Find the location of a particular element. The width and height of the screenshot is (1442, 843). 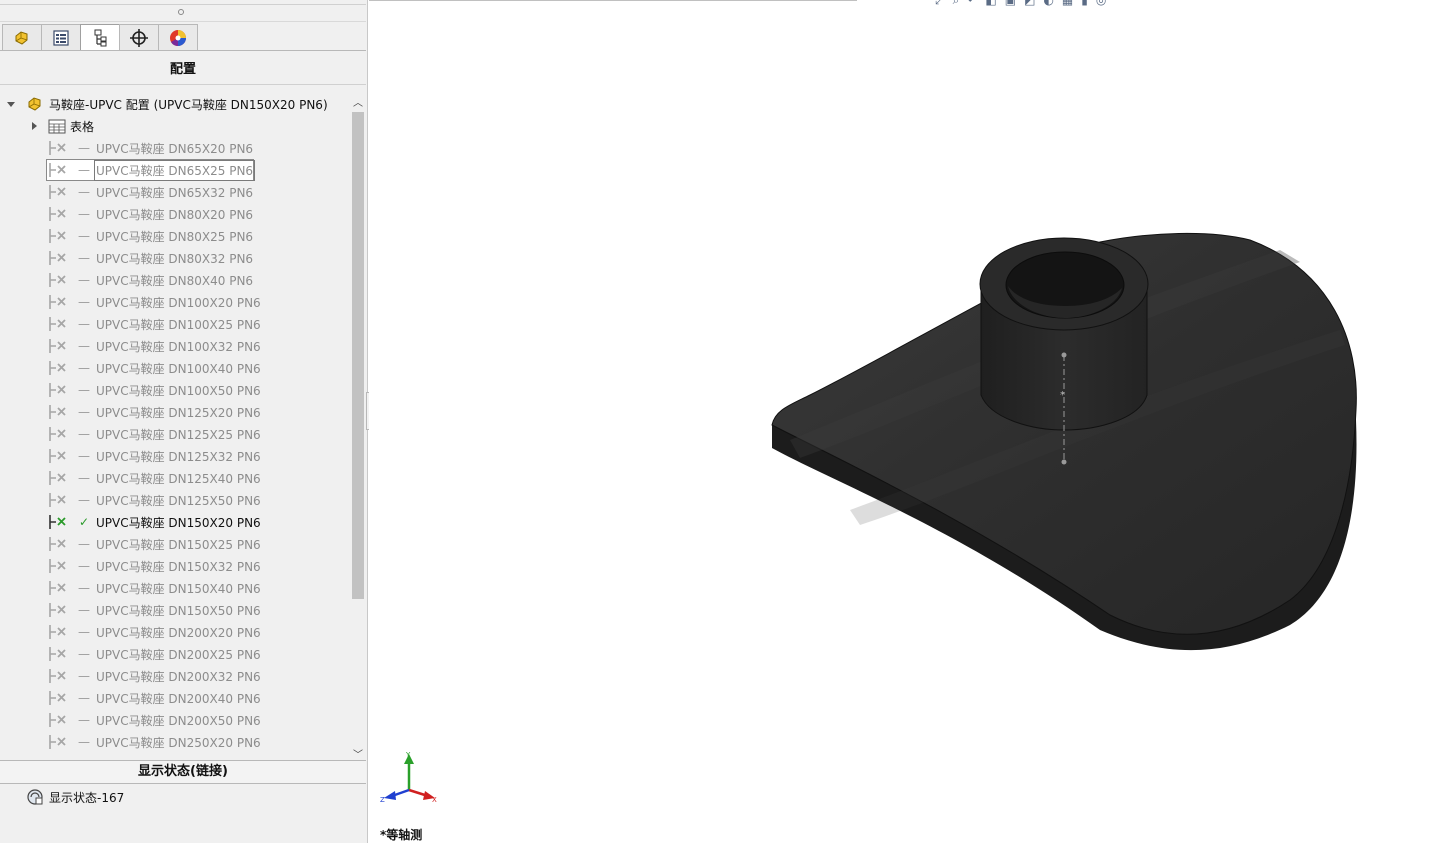

display-states-header: 显示状态(链接) is located at coordinates (183, 772).